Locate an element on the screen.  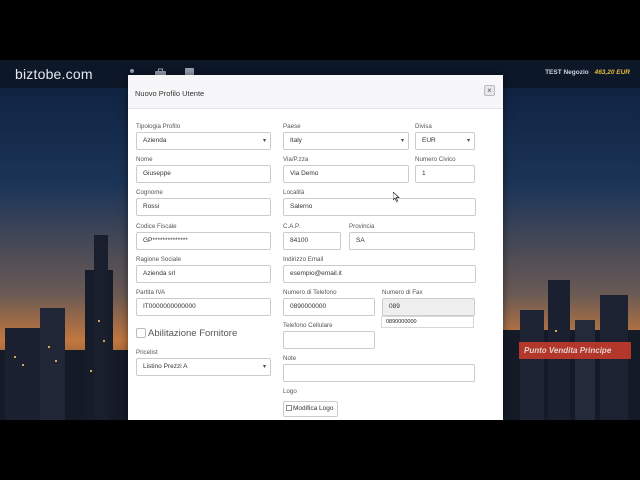
divisa-label: Divisa is located at coordinates (423, 126).